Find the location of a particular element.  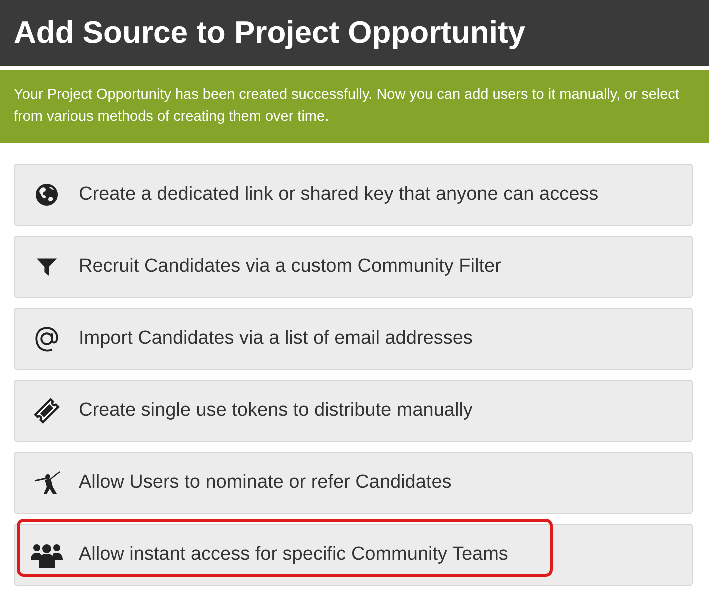

page-title: Add Source to Project Opportunity is located at coordinates (270, 33).